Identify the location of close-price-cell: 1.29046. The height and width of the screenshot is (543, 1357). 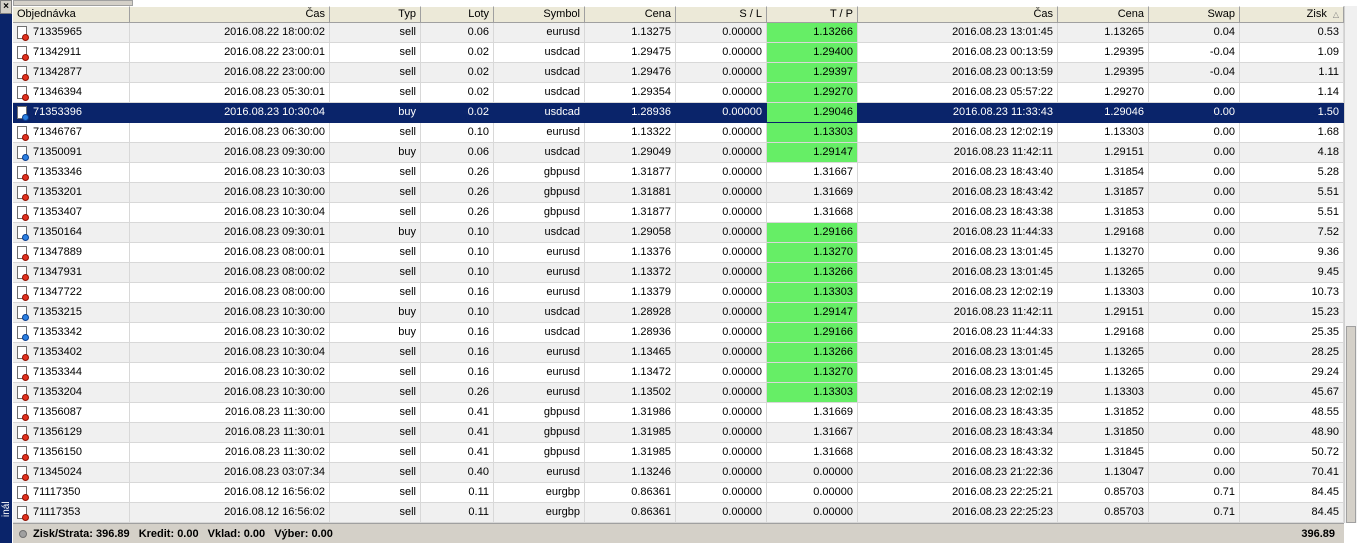
(1103, 113).